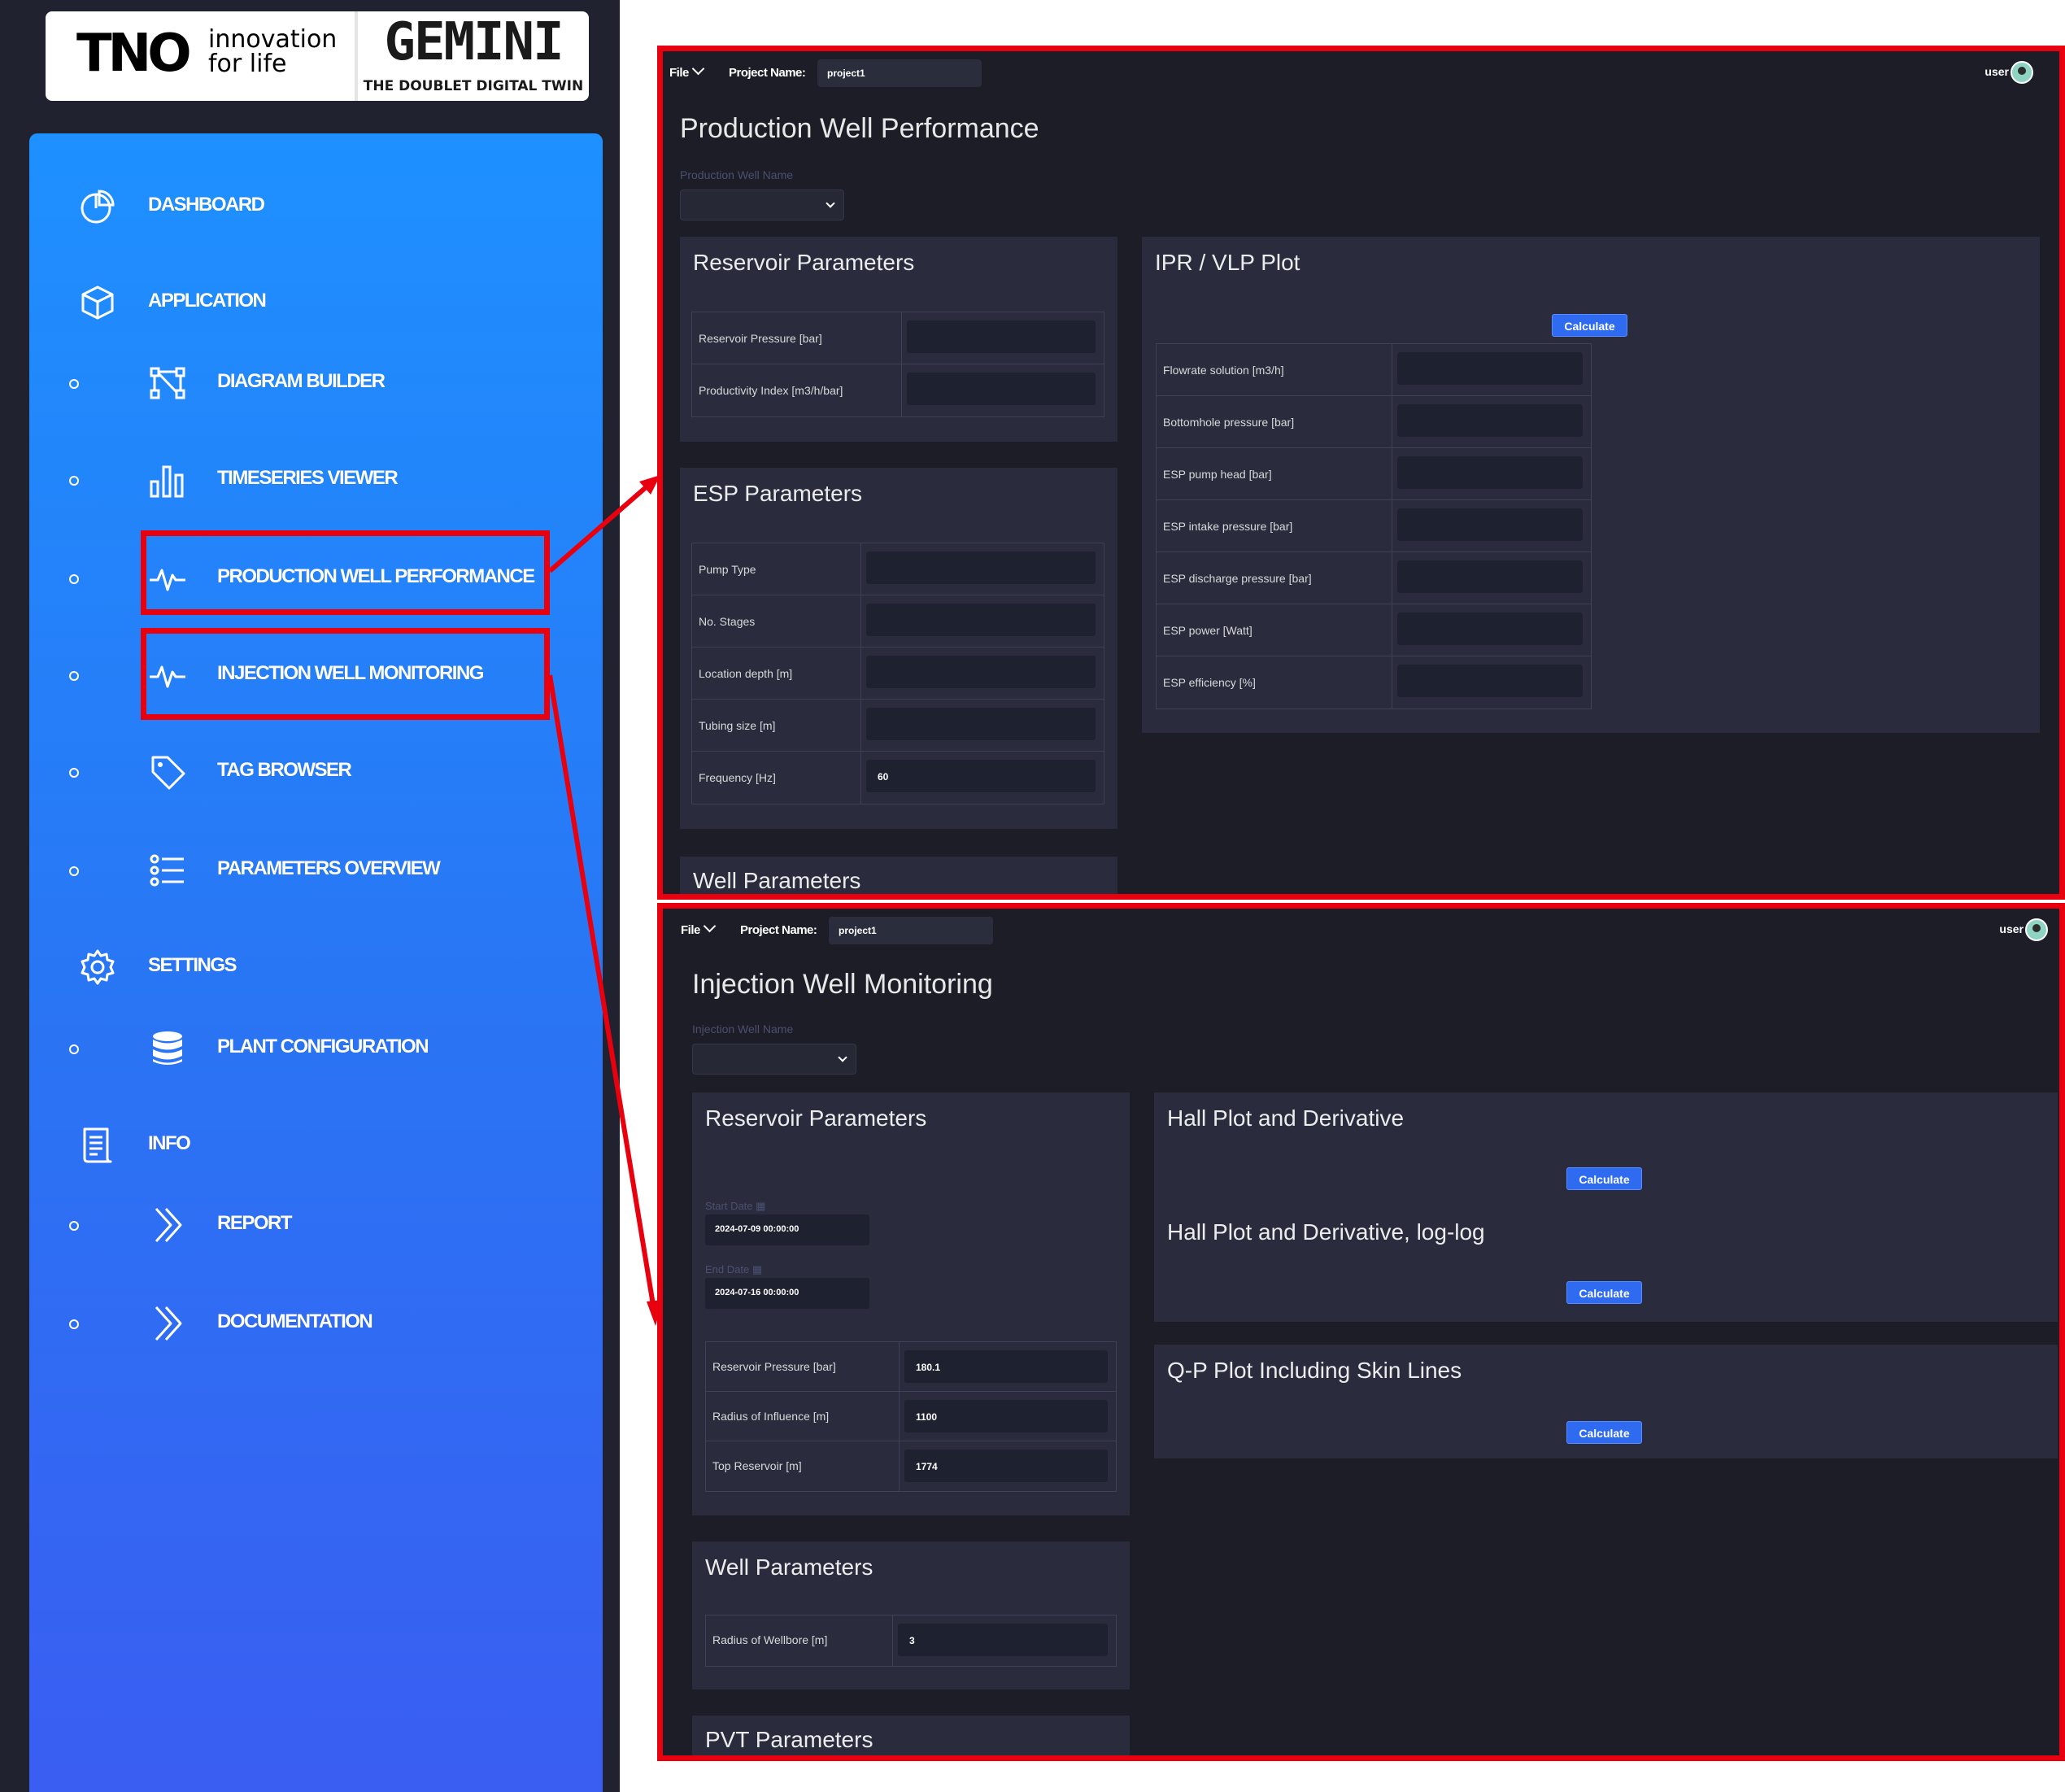  What do you see at coordinates (600, 527) in the screenshot?
I see `arrow-to-production` at bounding box center [600, 527].